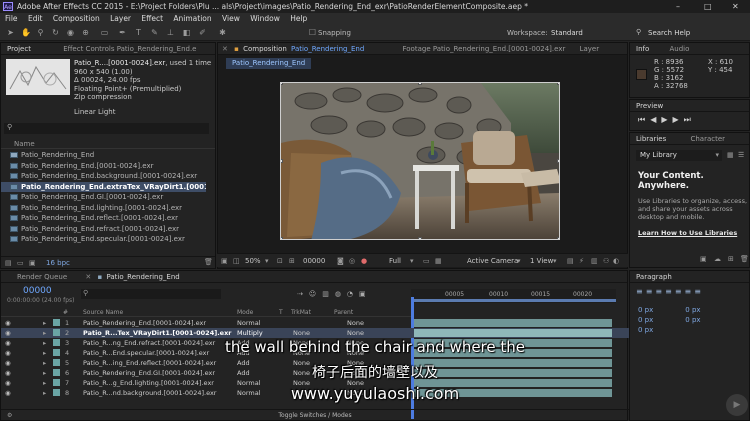 The height and width of the screenshot is (421, 750). I want to click on align-right-icon: ≡, so click(660, 291).